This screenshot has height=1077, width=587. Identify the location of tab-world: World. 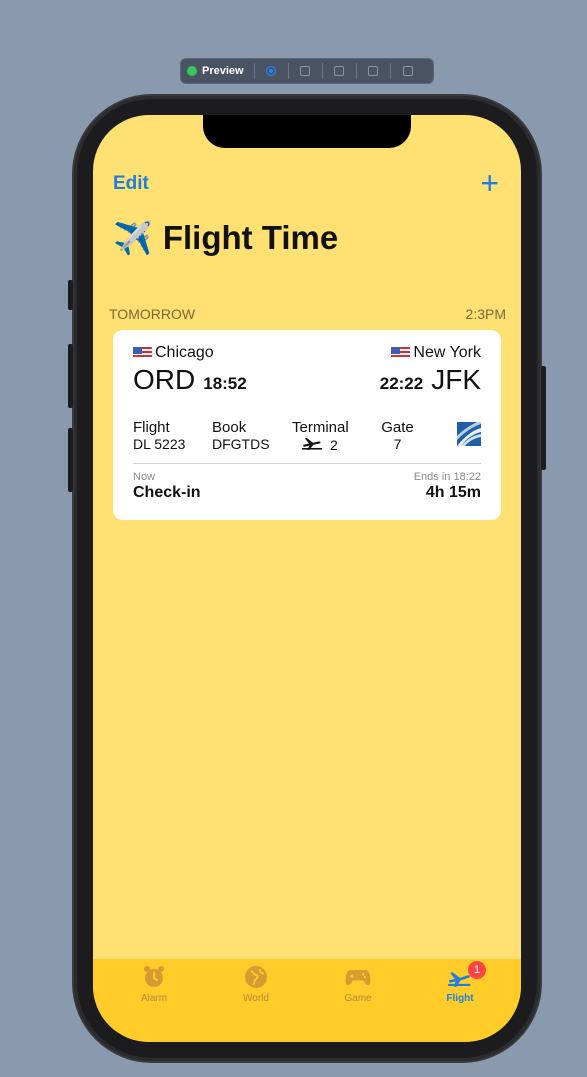
(256, 1003).